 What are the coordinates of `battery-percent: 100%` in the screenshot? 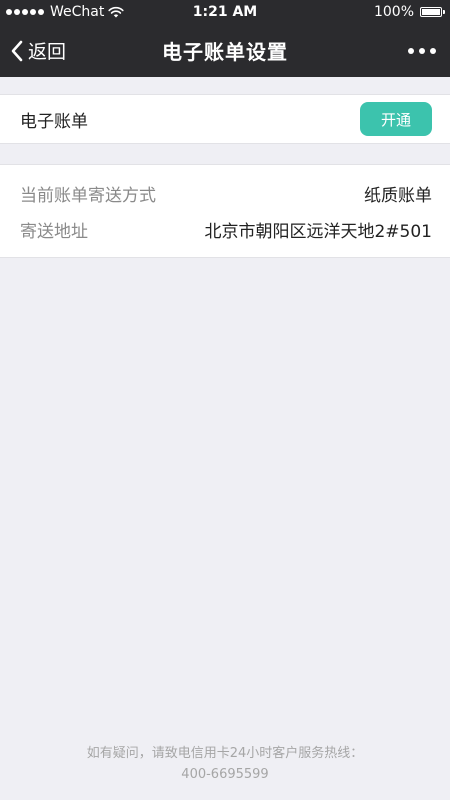 It's located at (393, 12).